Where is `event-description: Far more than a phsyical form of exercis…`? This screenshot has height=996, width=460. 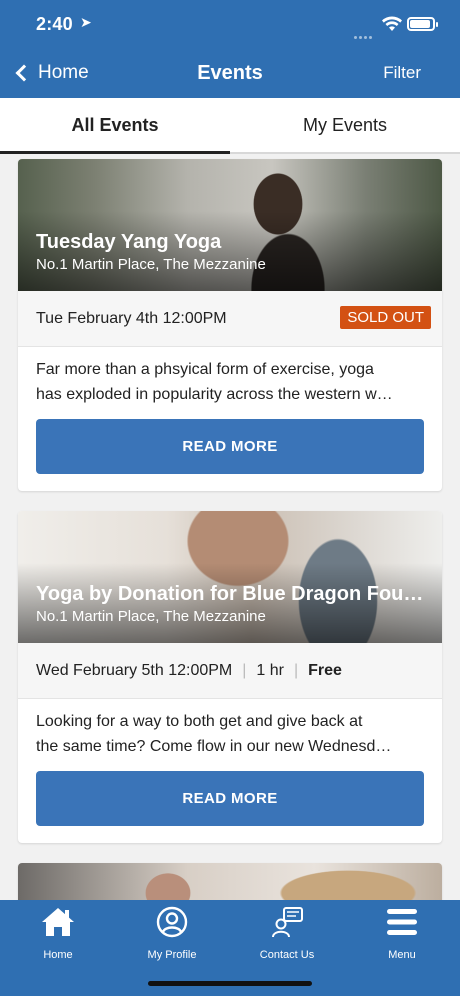 event-description: Far more than a phsyical form of exercis… is located at coordinates (230, 378).